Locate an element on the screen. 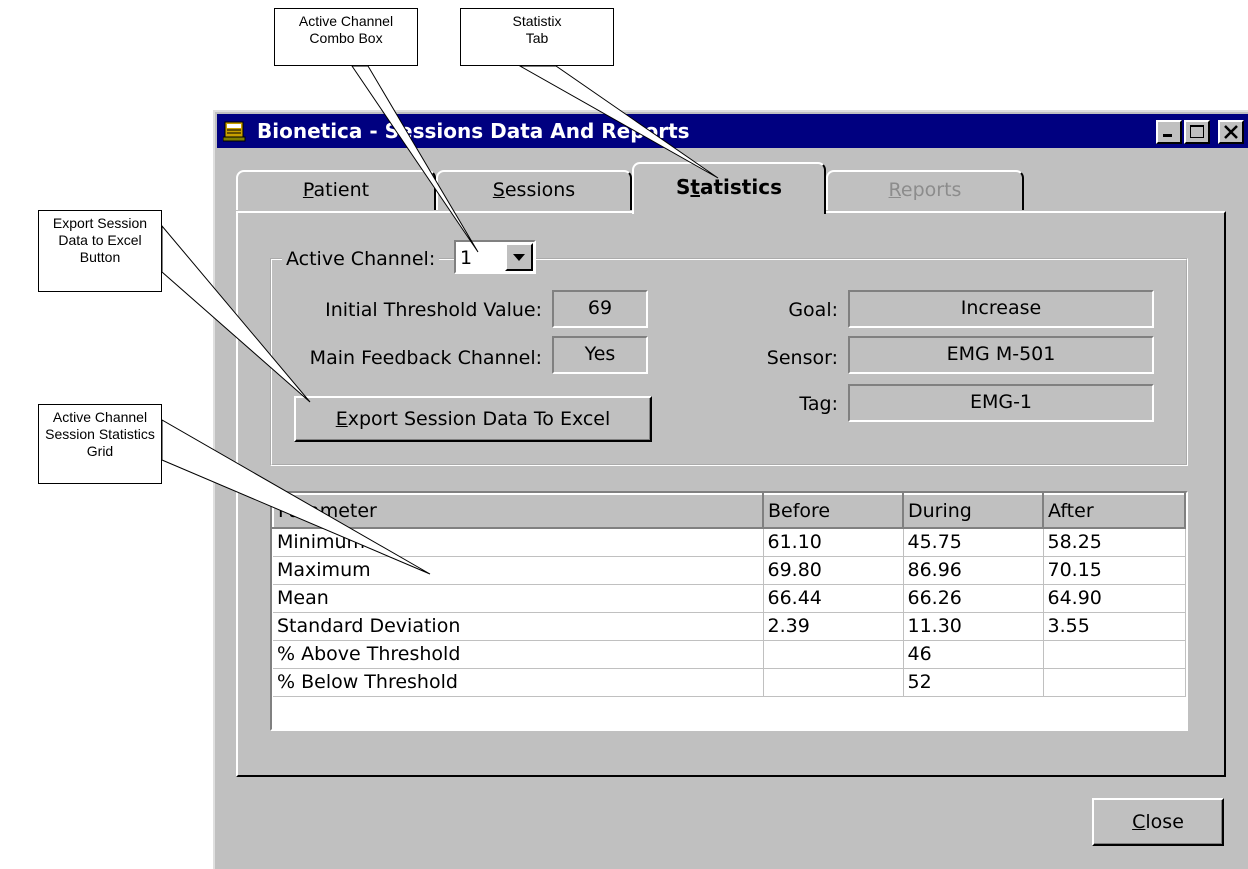 The image size is (1248, 869). goal-field: Increase is located at coordinates (1001, 309).